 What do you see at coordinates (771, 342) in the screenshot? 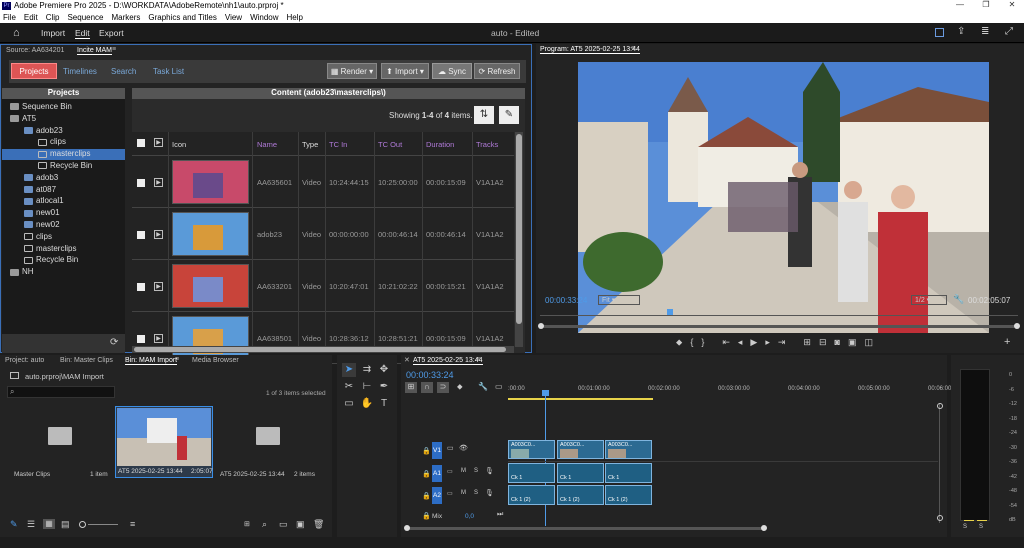
I see `step-forward-icon: ▸` at bounding box center [771, 342].